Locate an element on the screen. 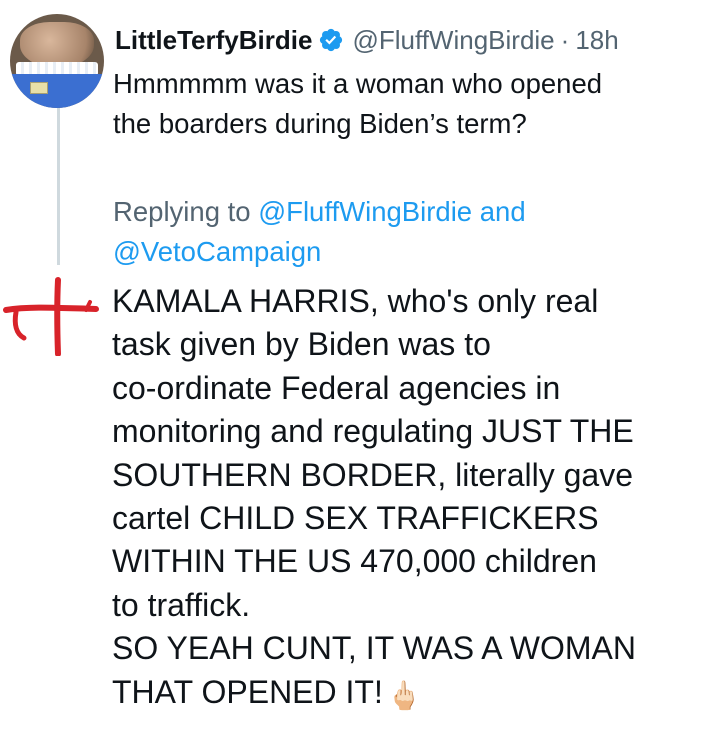  replying-and: and is located at coordinates (502, 211).